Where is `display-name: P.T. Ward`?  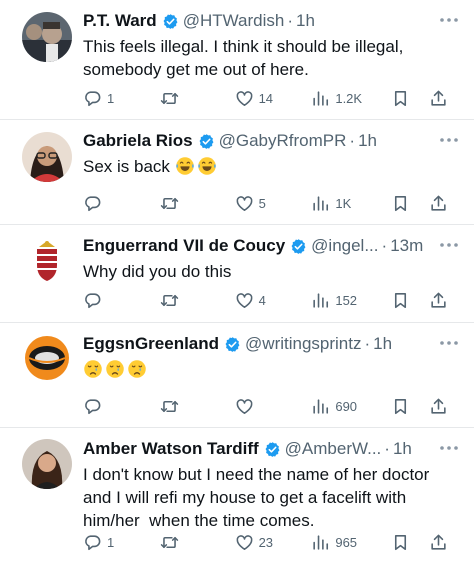 display-name: P.T. Ward is located at coordinates (120, 21).